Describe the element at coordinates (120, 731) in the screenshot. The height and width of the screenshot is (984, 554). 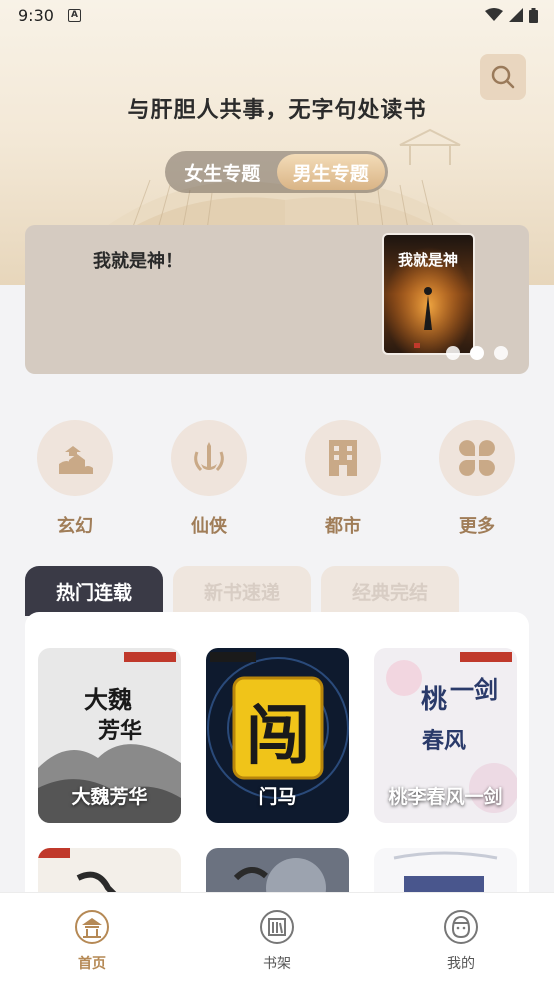
I see `svg-text: 芳华` at that location.